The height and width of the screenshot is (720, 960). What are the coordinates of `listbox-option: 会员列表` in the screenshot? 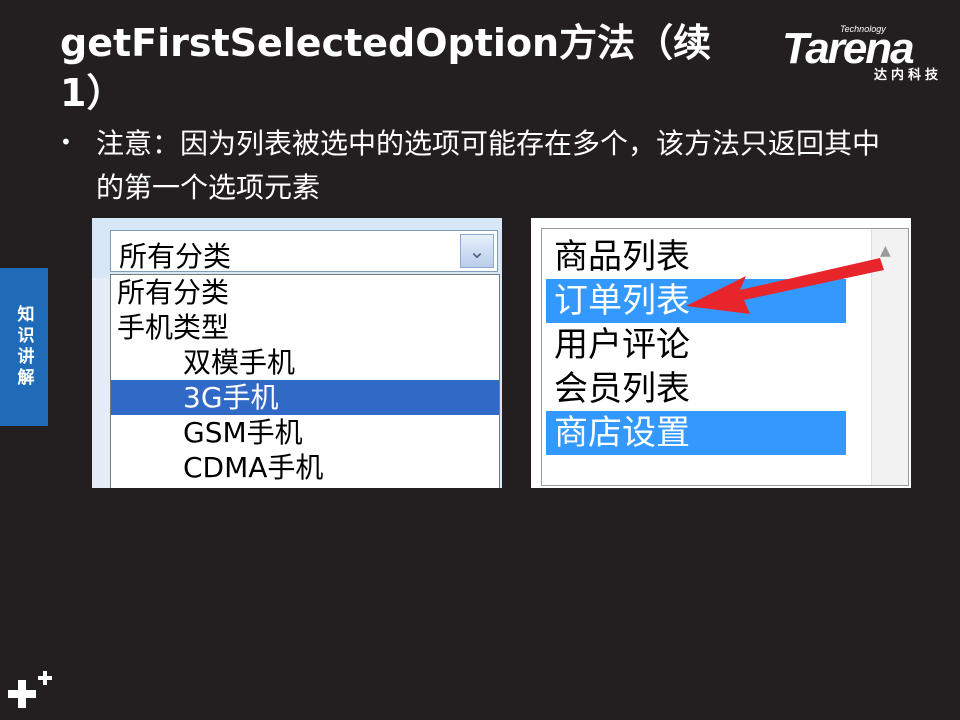 It's located at (696, 389).